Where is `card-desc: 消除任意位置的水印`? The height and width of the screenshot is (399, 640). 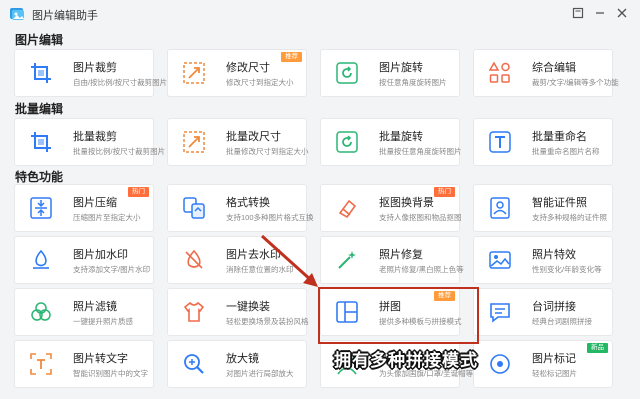 card-desc: 消除任意位置的水印 is located at coordinates (260, 269).